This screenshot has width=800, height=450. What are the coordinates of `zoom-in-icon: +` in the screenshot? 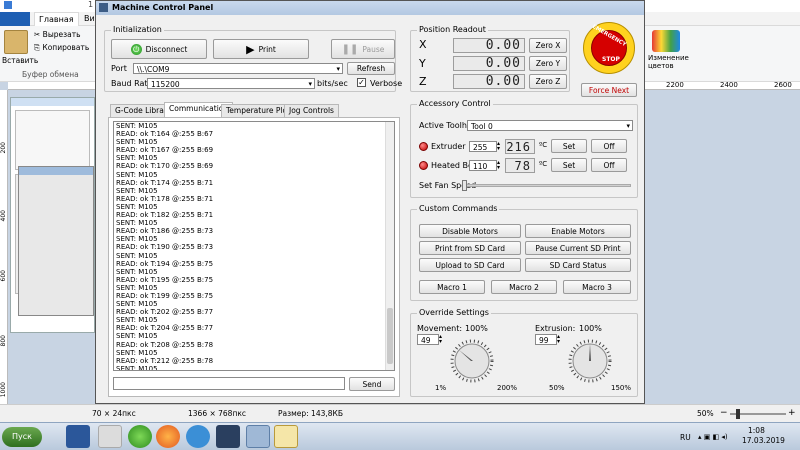 It's located at (792, 413).